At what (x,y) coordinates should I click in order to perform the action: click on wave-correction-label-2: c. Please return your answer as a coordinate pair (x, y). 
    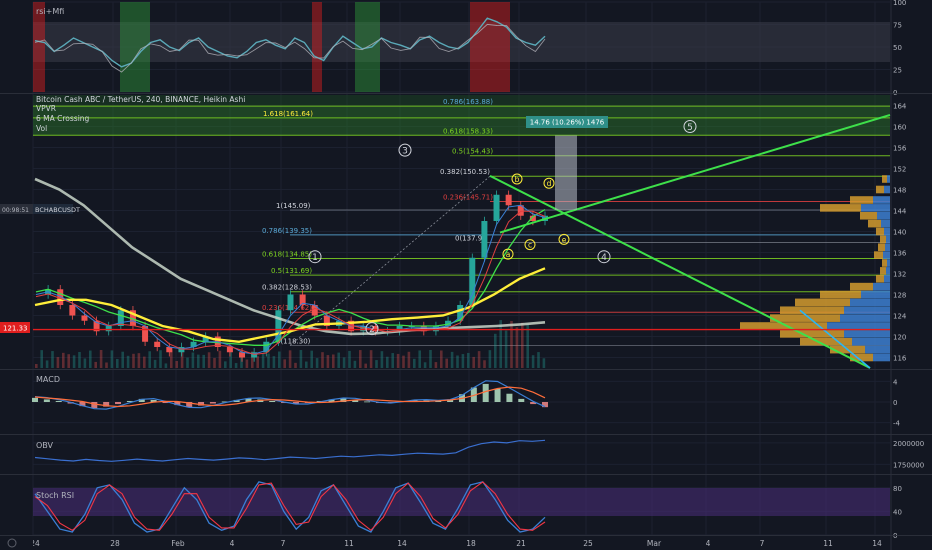
    Looking at the image, I should click on (530, 245).